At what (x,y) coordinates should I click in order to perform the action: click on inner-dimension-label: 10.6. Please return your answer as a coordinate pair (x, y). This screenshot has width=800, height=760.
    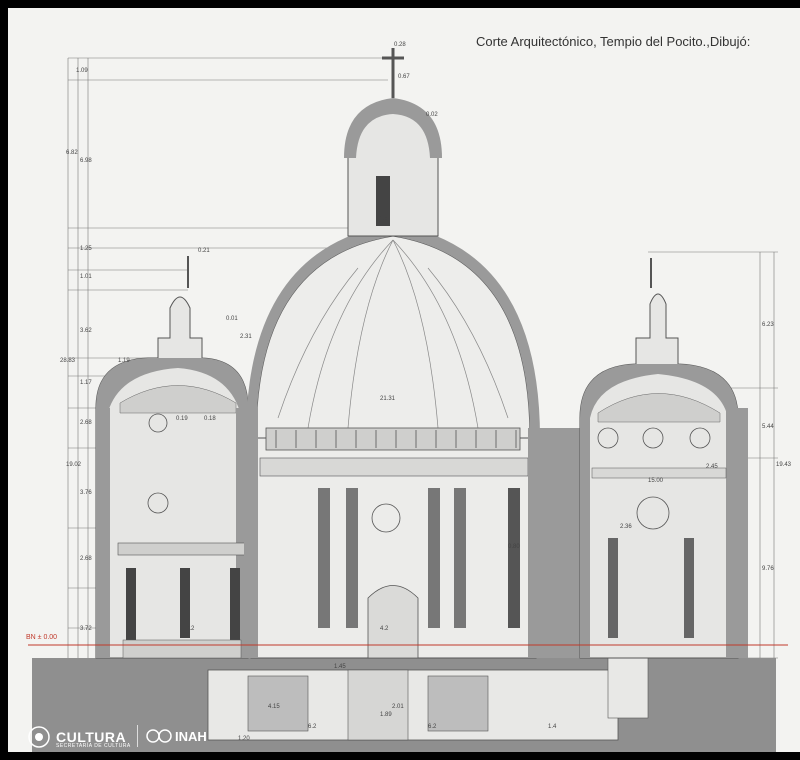
    Looking at the image, I should click on (382, 219).